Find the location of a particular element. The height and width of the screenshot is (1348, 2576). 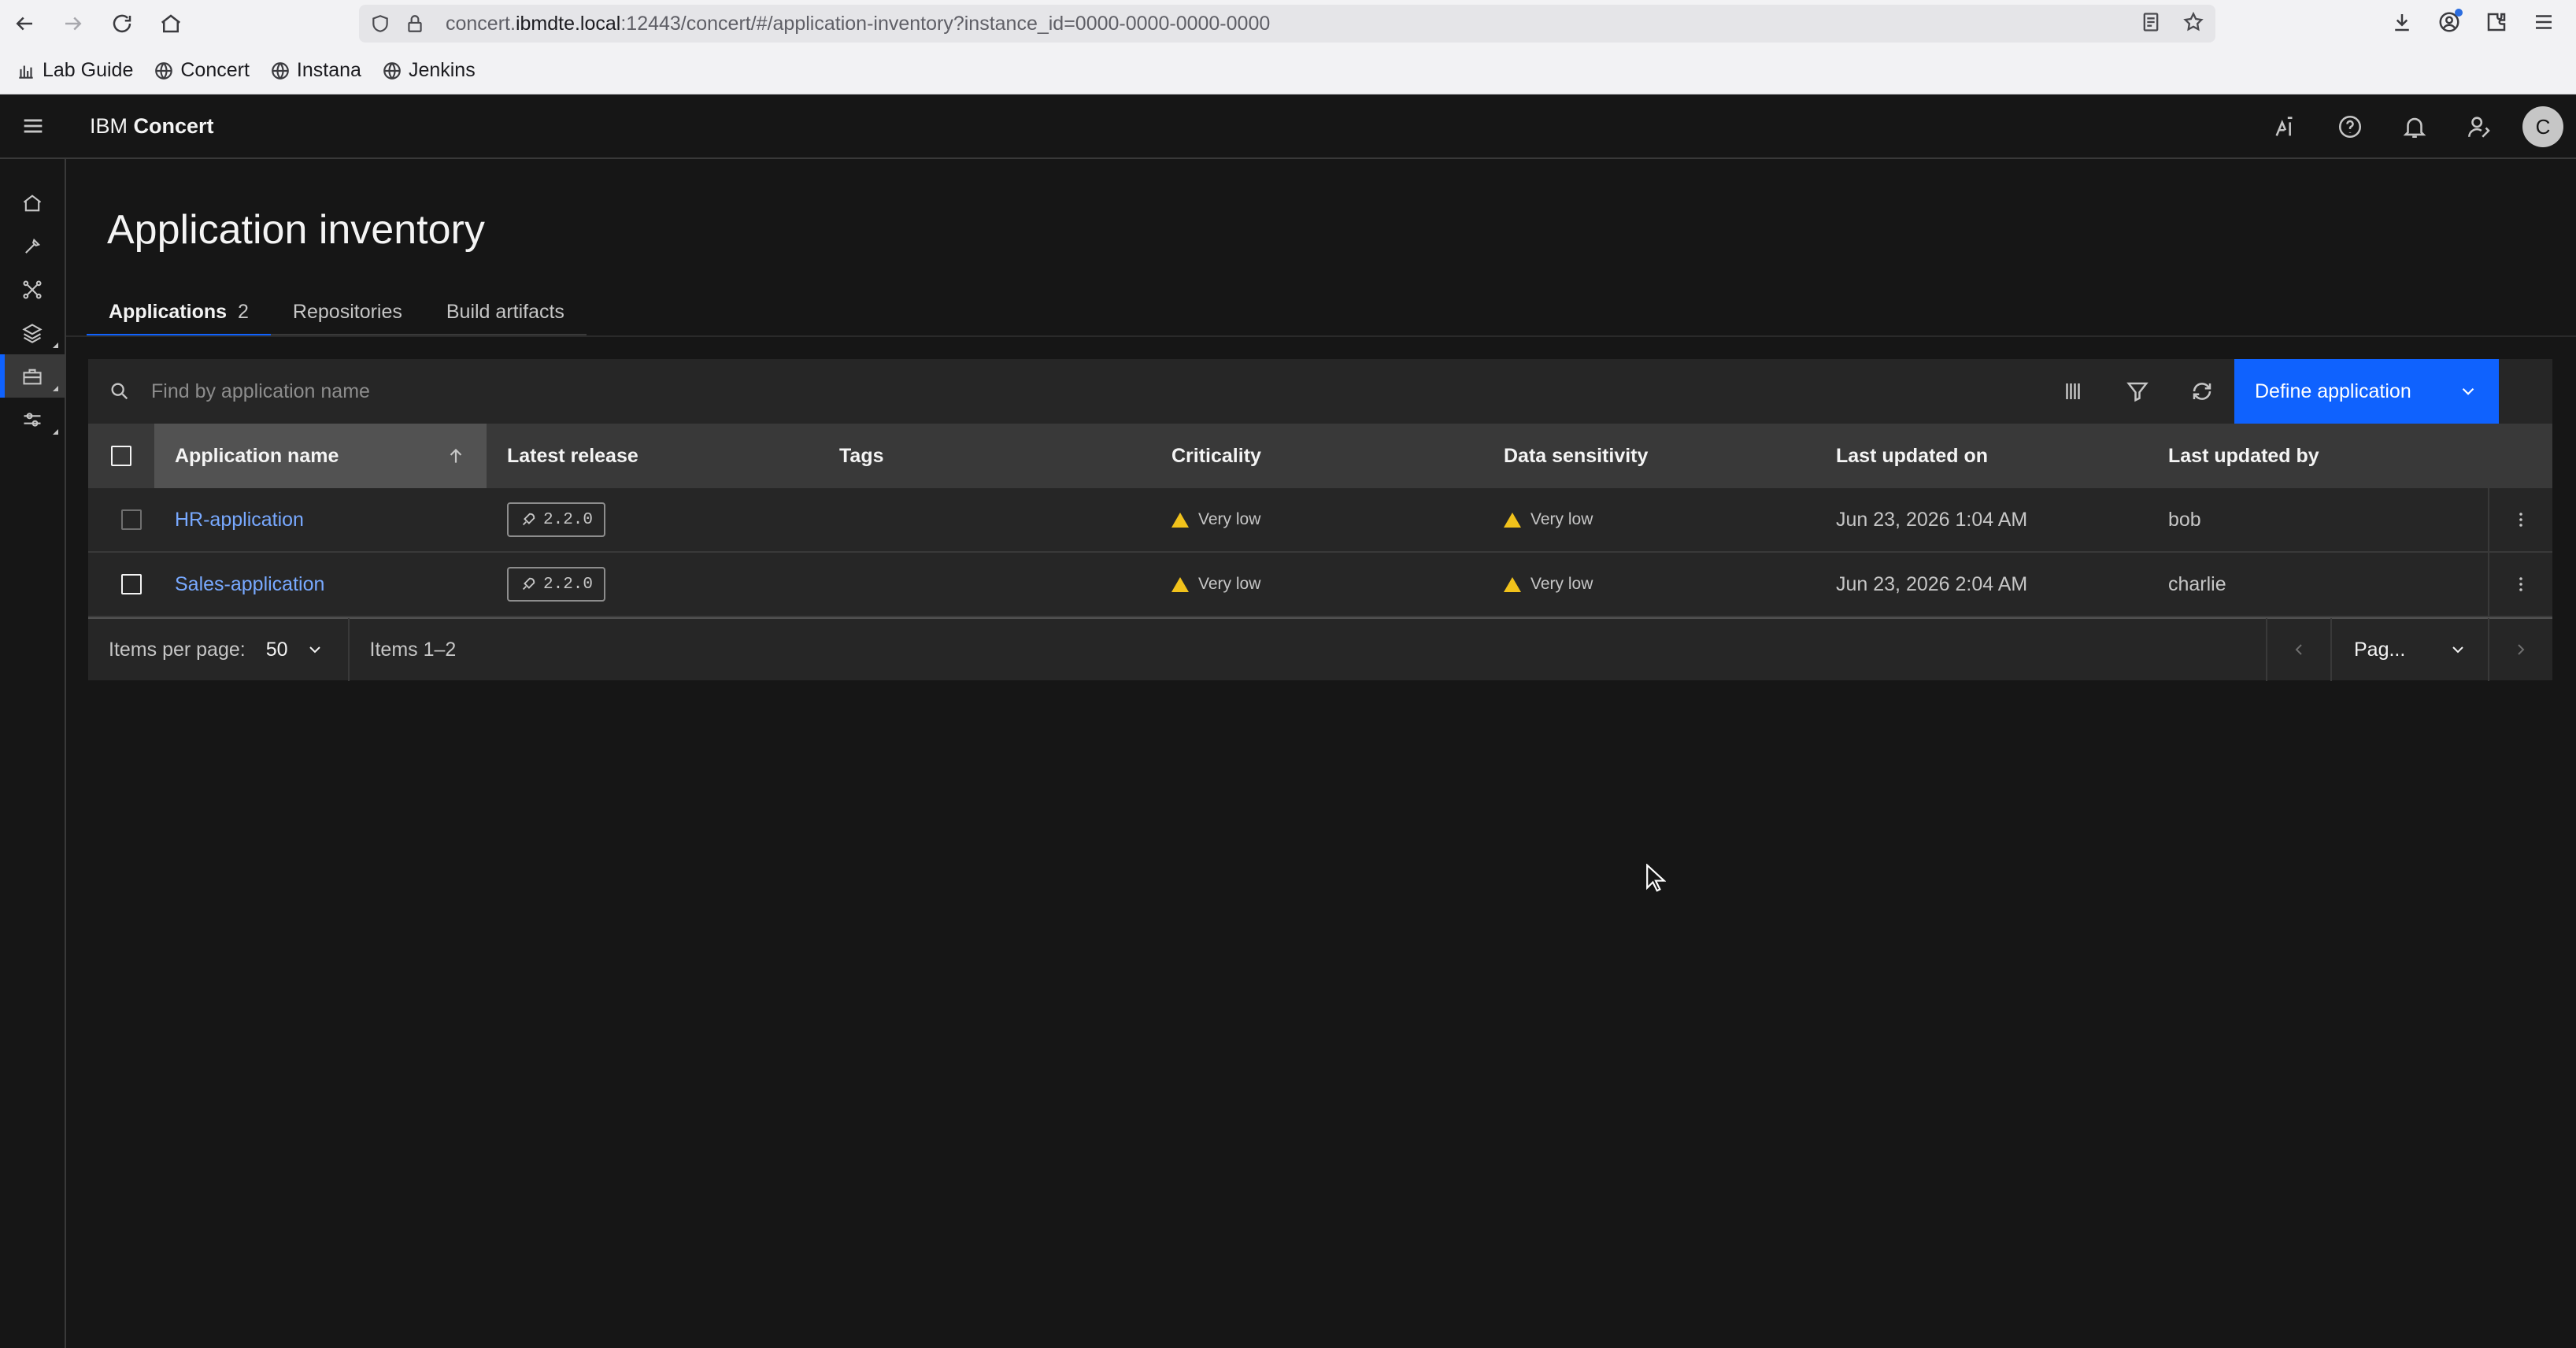

back-icon is located at coordinates (24, 24).